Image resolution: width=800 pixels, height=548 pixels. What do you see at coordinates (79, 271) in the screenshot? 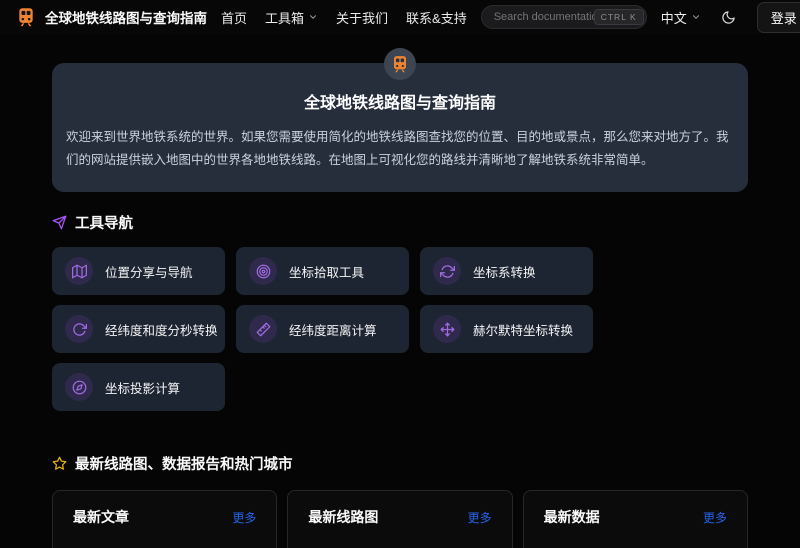
I see `map-icon` at bounding box center [79, 271].